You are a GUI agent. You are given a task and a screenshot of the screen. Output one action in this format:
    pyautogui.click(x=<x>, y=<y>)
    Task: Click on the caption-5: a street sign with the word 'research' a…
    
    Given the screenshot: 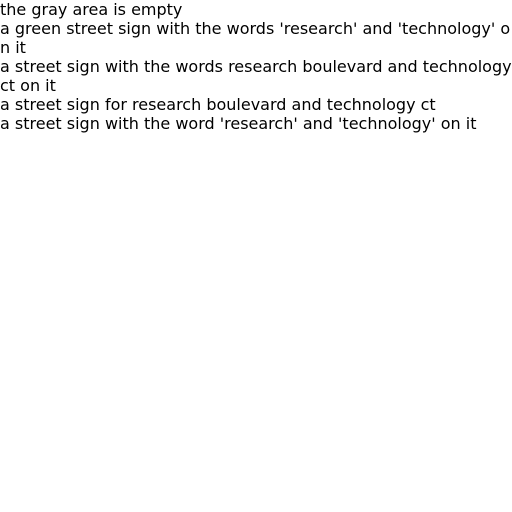 What is the action you would take?
    pyautogui.click(x=238, y=123)
    